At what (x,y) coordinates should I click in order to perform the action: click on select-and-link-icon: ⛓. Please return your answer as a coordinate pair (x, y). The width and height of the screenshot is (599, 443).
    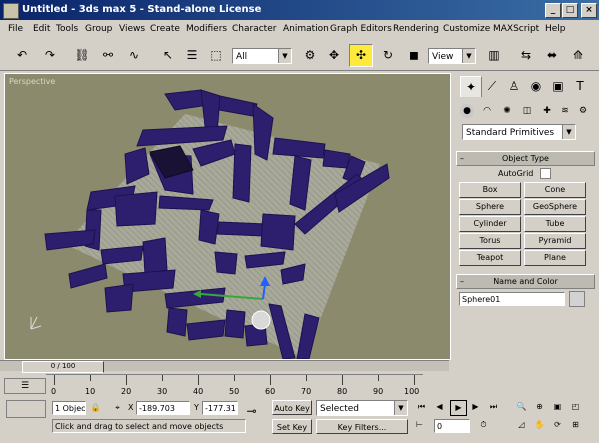
    Looking at the image, I should click on (82, 55).